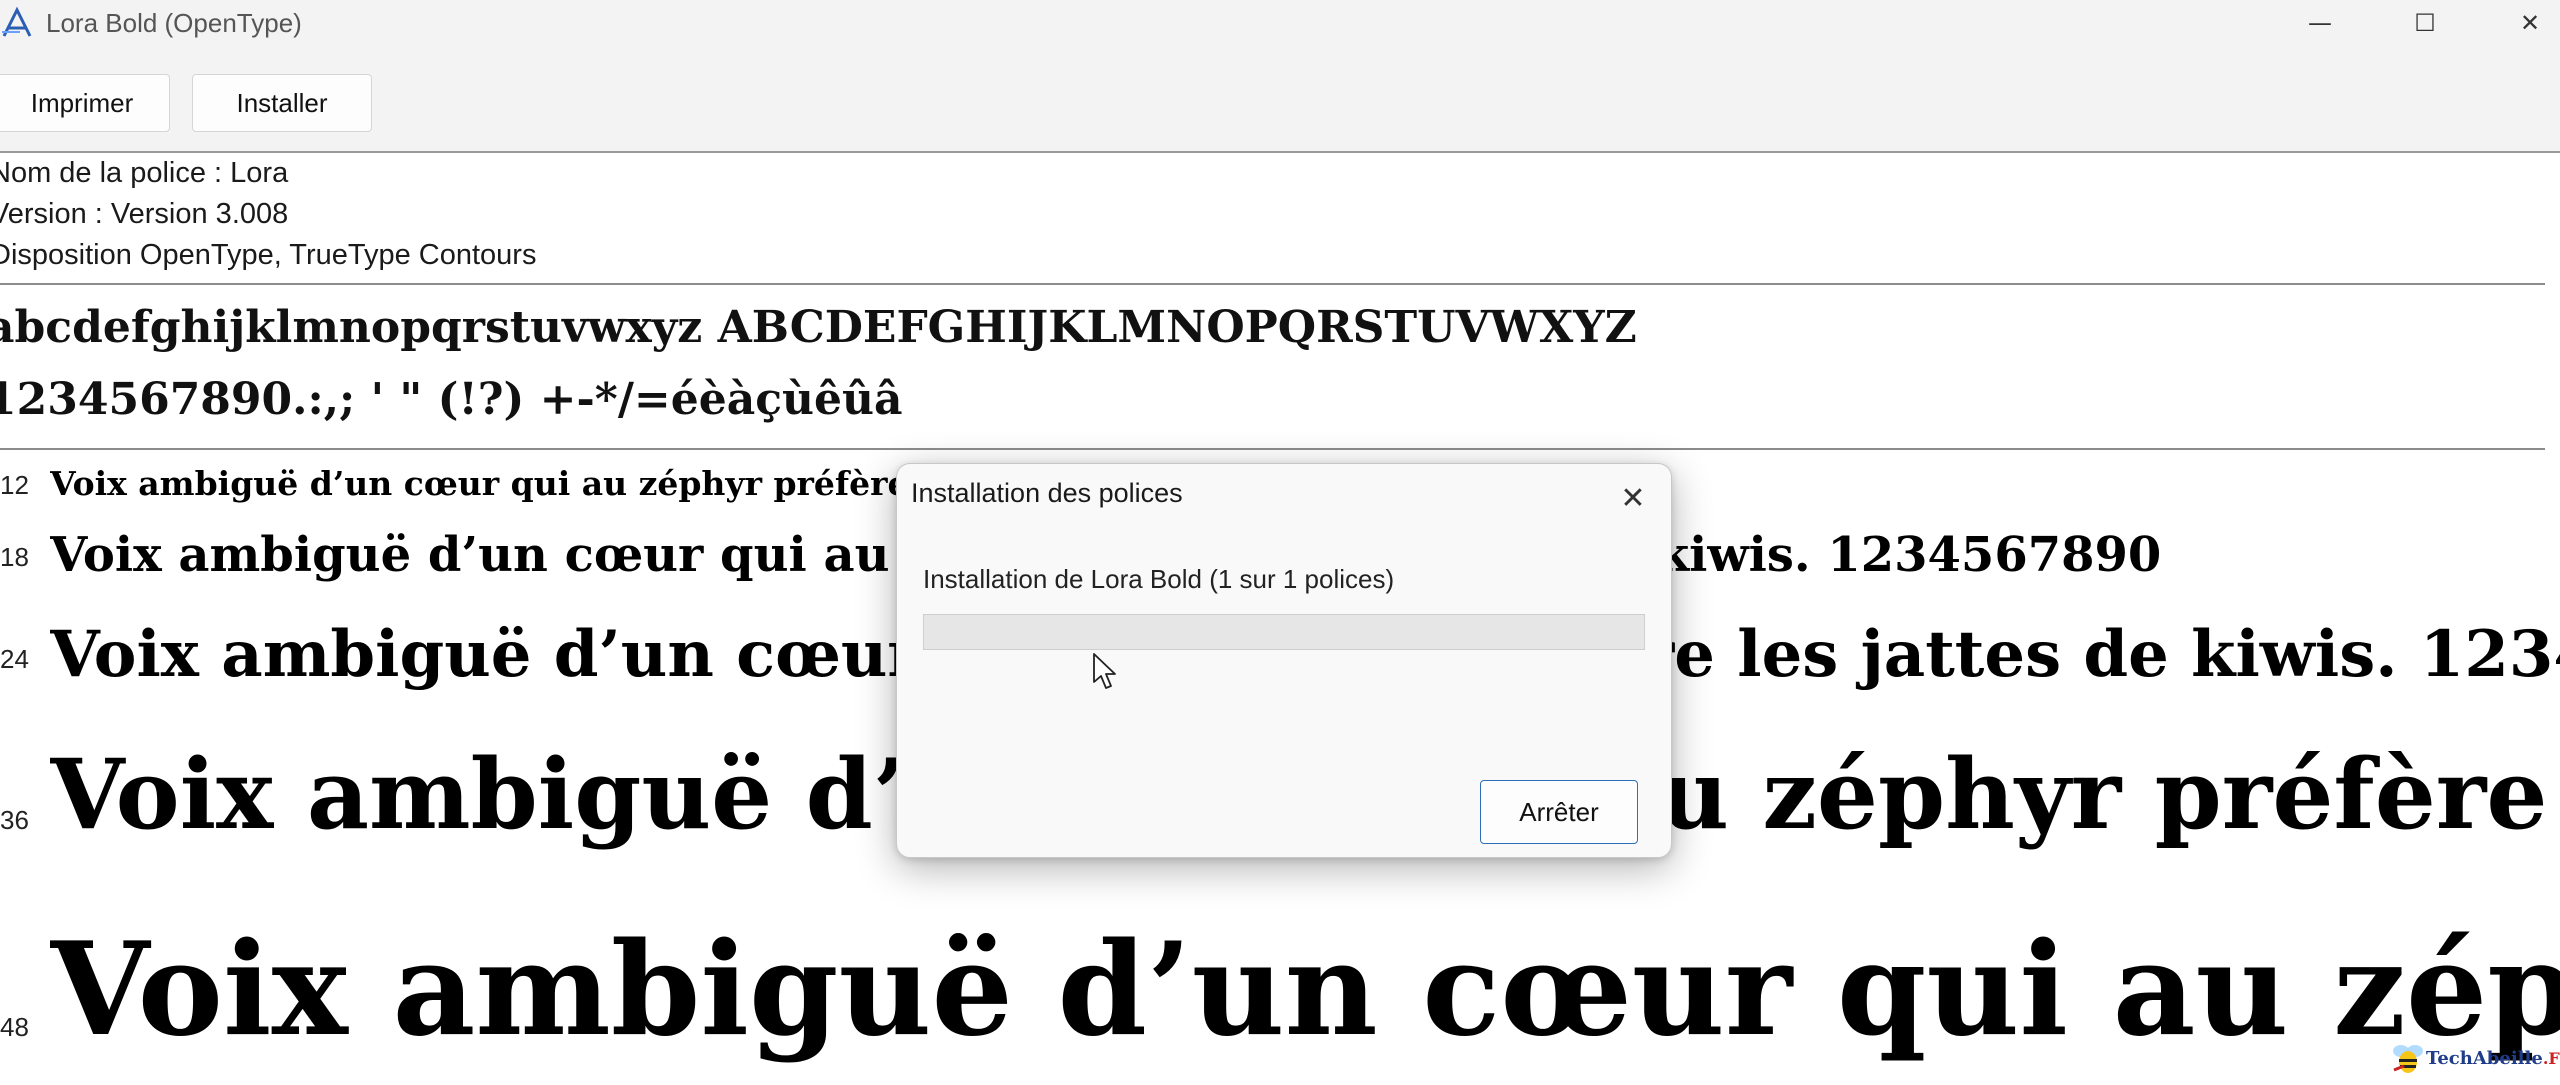 Image resolution: width=2560 pixels, height=1085 pixels. I want to click on font-version-line: Version : Version 3.008, so click(144, 214).